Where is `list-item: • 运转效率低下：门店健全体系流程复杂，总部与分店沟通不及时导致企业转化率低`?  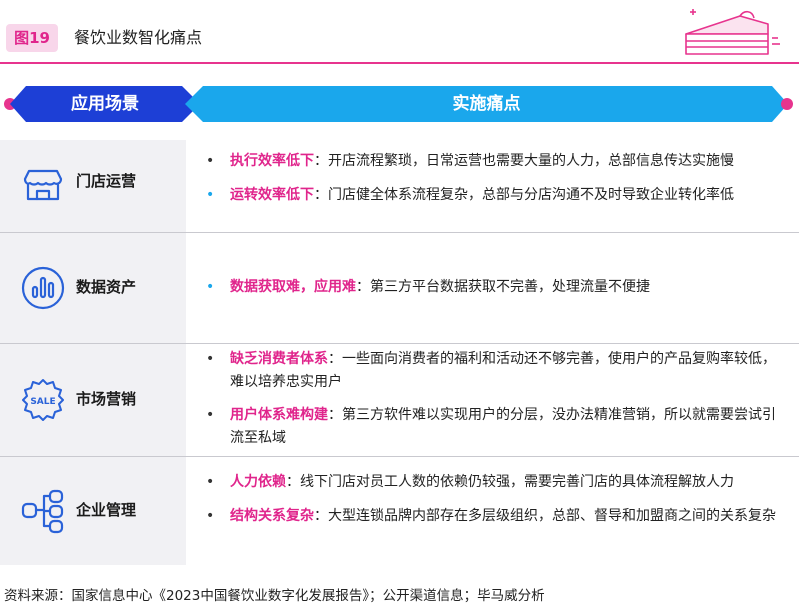 list-item: • 运转效率低下：门店健全体系流程复杂，总部与分店沟通不及时导致企业转化率低 is located at coordinates (496, 195).